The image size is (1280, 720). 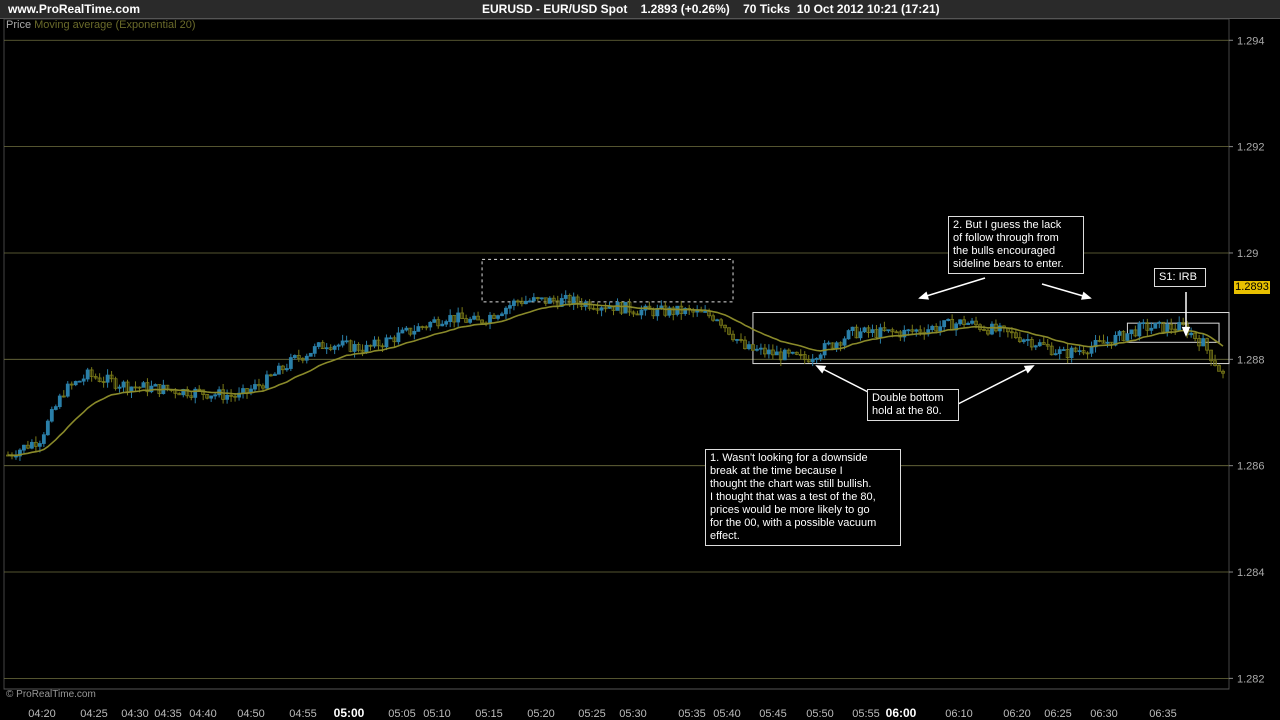 I want to click on x-tick-label-7: 05:00, so click(x=349, y=713).